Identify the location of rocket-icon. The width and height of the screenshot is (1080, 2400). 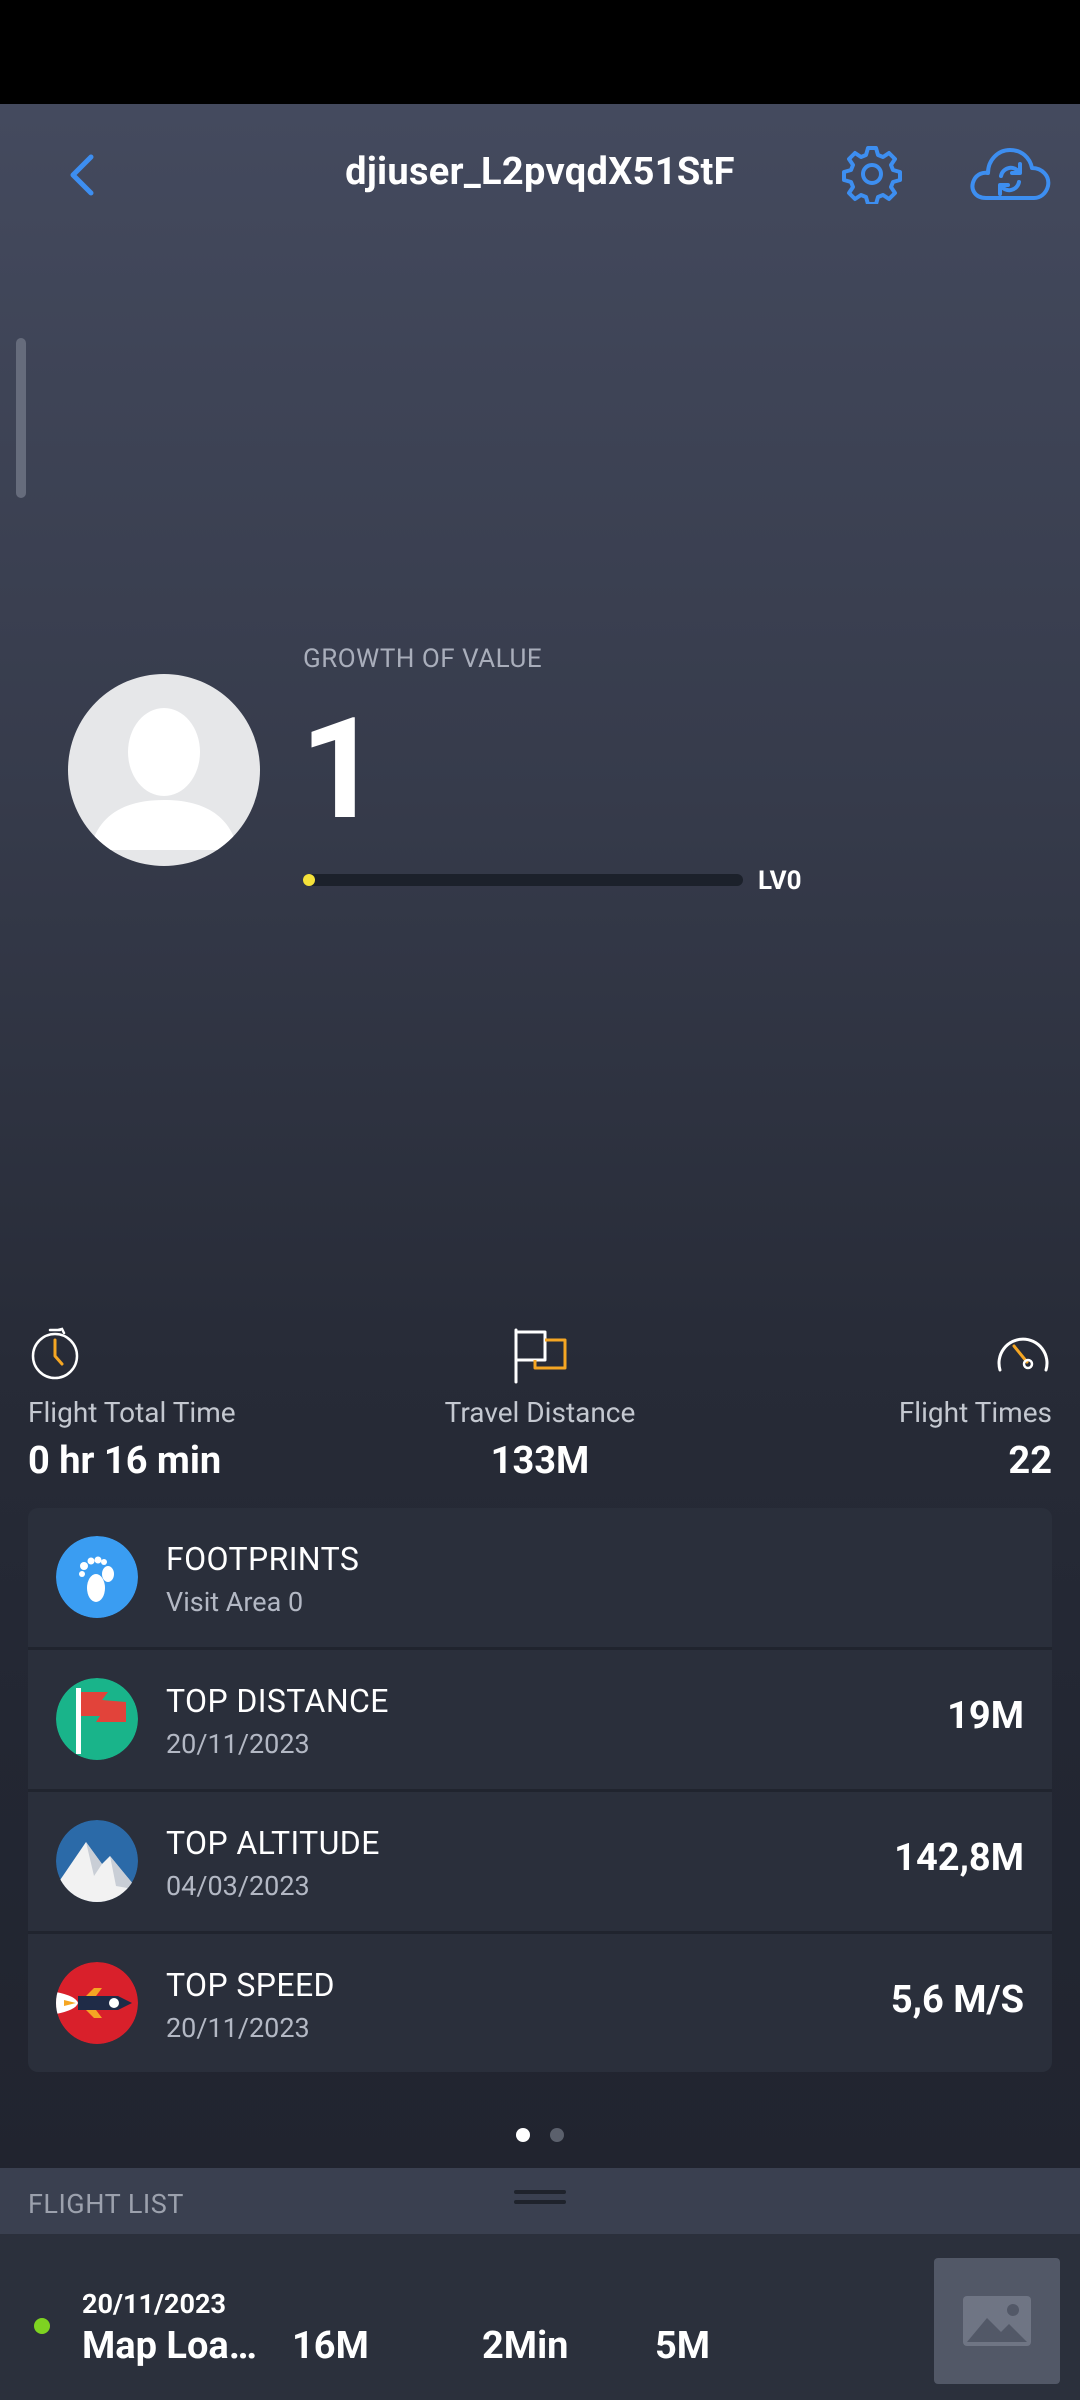
(97, 2003).